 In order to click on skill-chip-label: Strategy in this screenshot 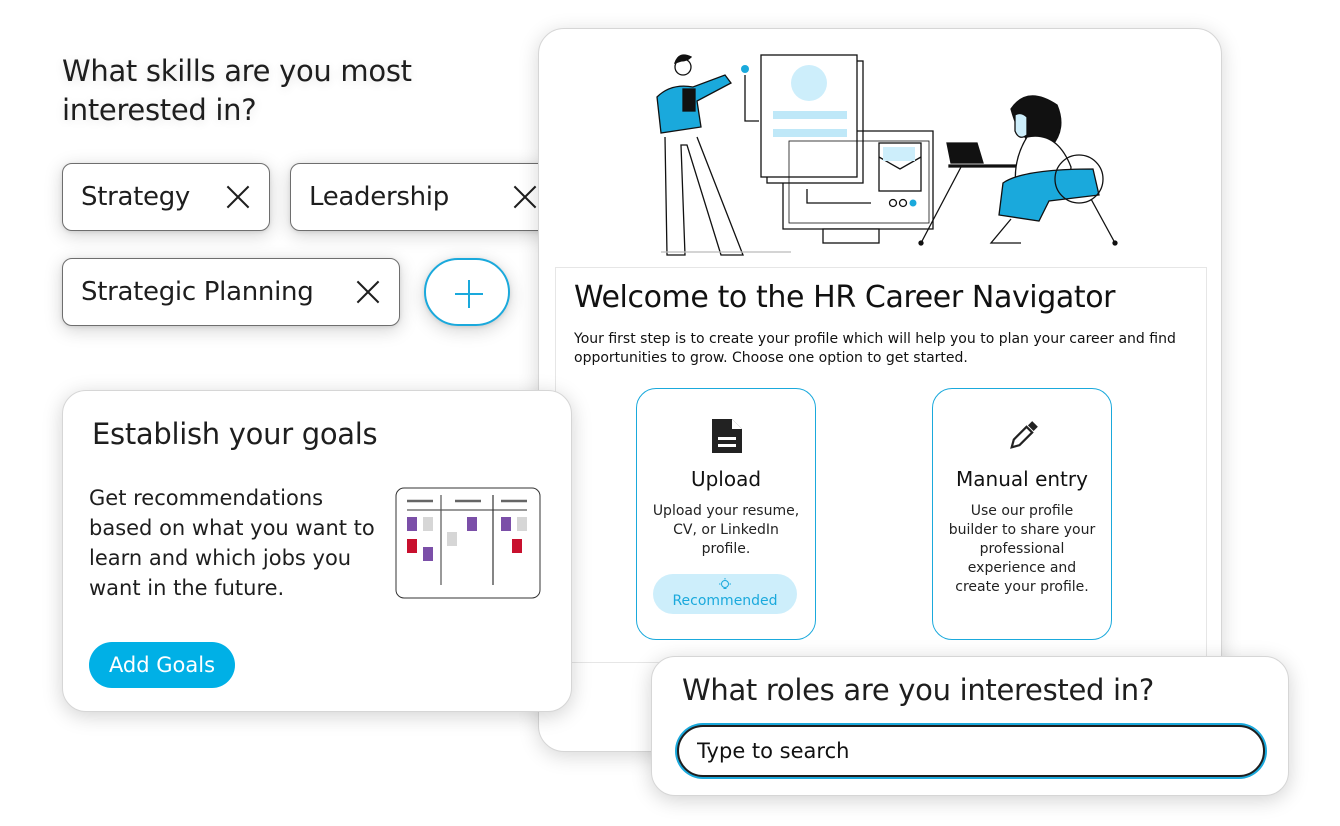, I will do `click(136, 197)`.